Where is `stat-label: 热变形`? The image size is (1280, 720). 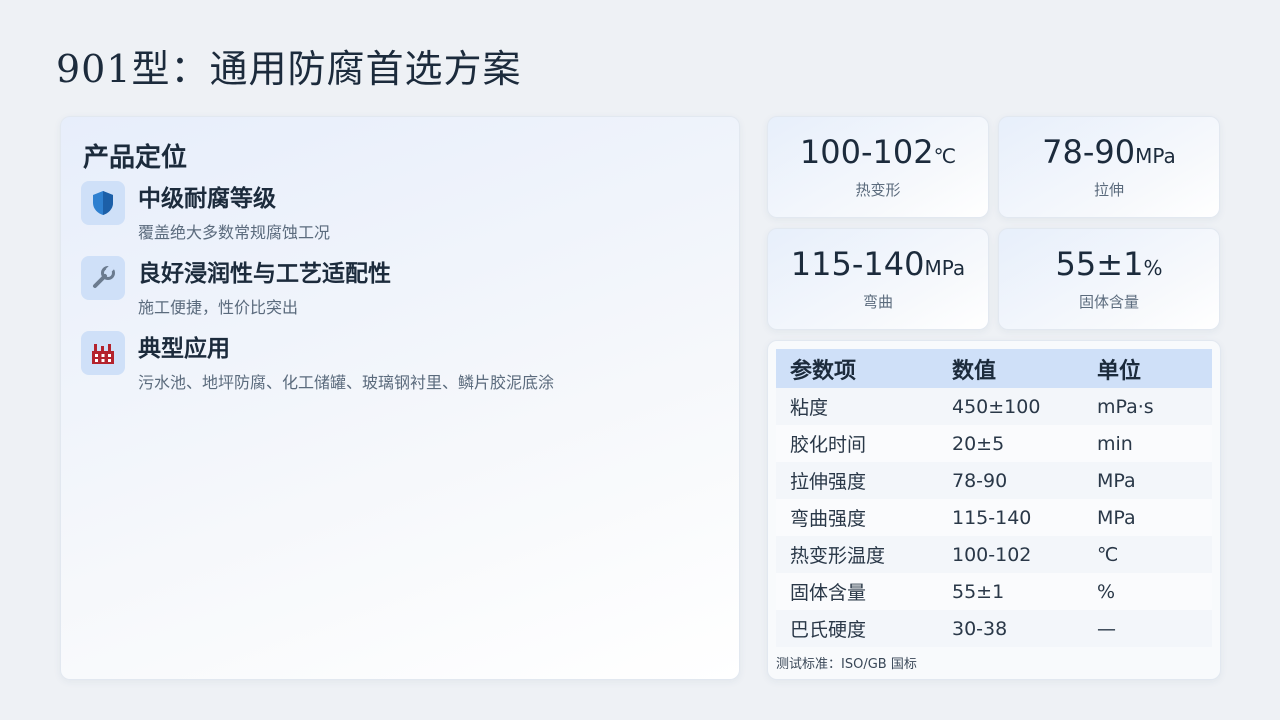 stat-label: 热变形 is located at coordinates (878, 190).